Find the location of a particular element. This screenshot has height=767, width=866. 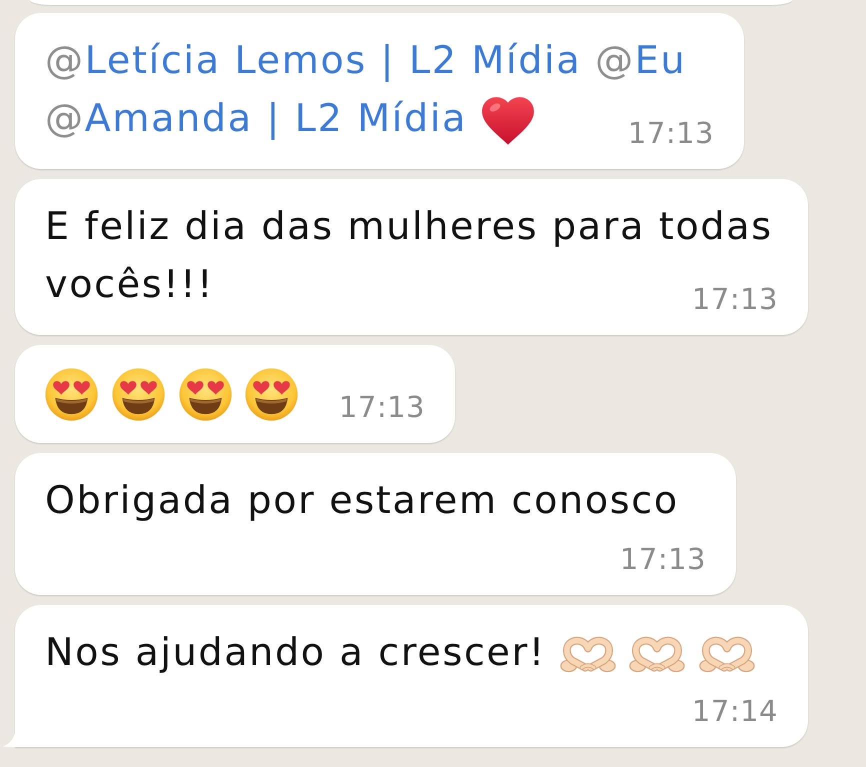

message-text: vocês!!! is located at coordinates (129, 284).